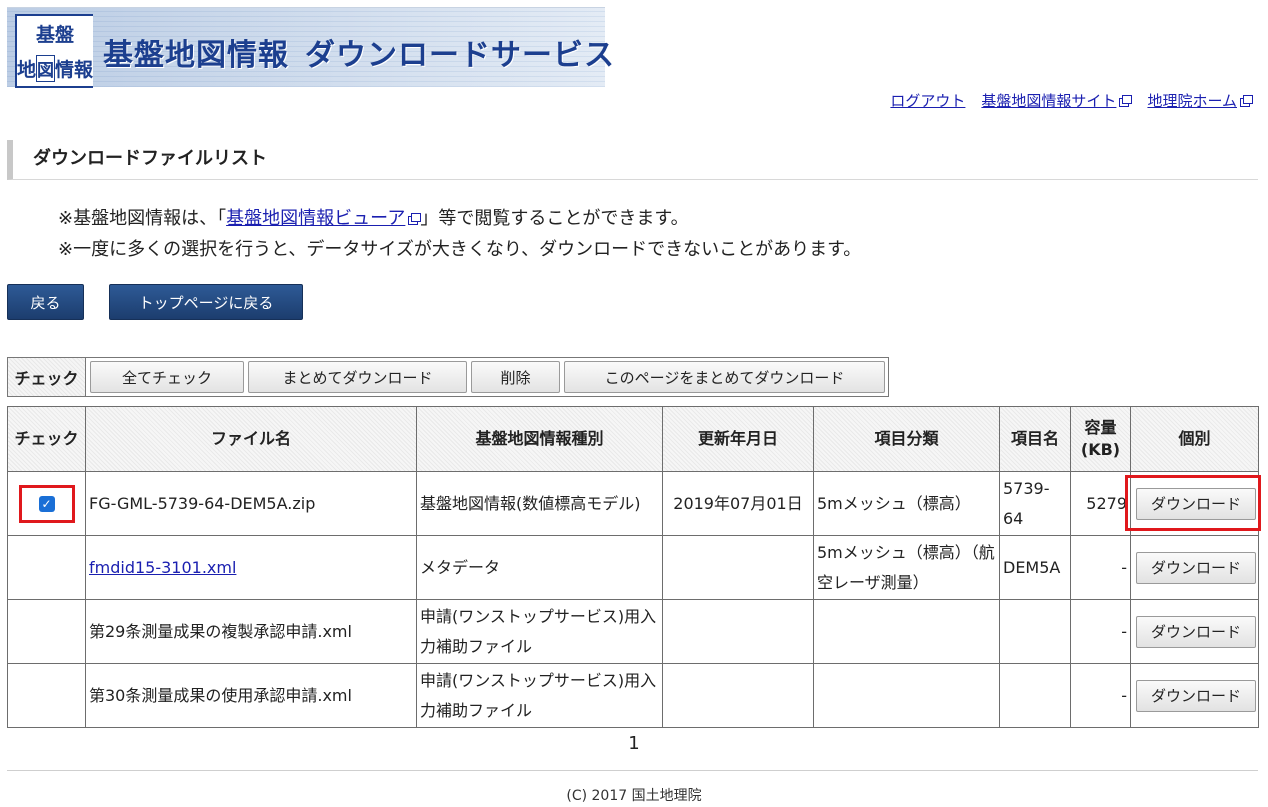 This screenshot has height=807, width=1268. What do you see at coordinates (906, 567) in the screenshot?
I see `category-cell: 5mメッシュ（標高）（航空レーザ測量）` at bounding box center [906, 567].